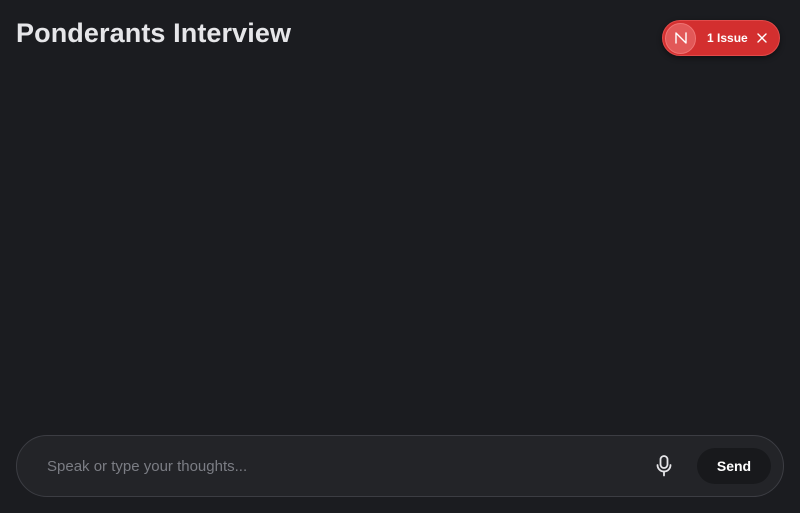 This screenshot has height=513, width=800. I want to click on page-title: Ponderants Interview, so click(154, 33).